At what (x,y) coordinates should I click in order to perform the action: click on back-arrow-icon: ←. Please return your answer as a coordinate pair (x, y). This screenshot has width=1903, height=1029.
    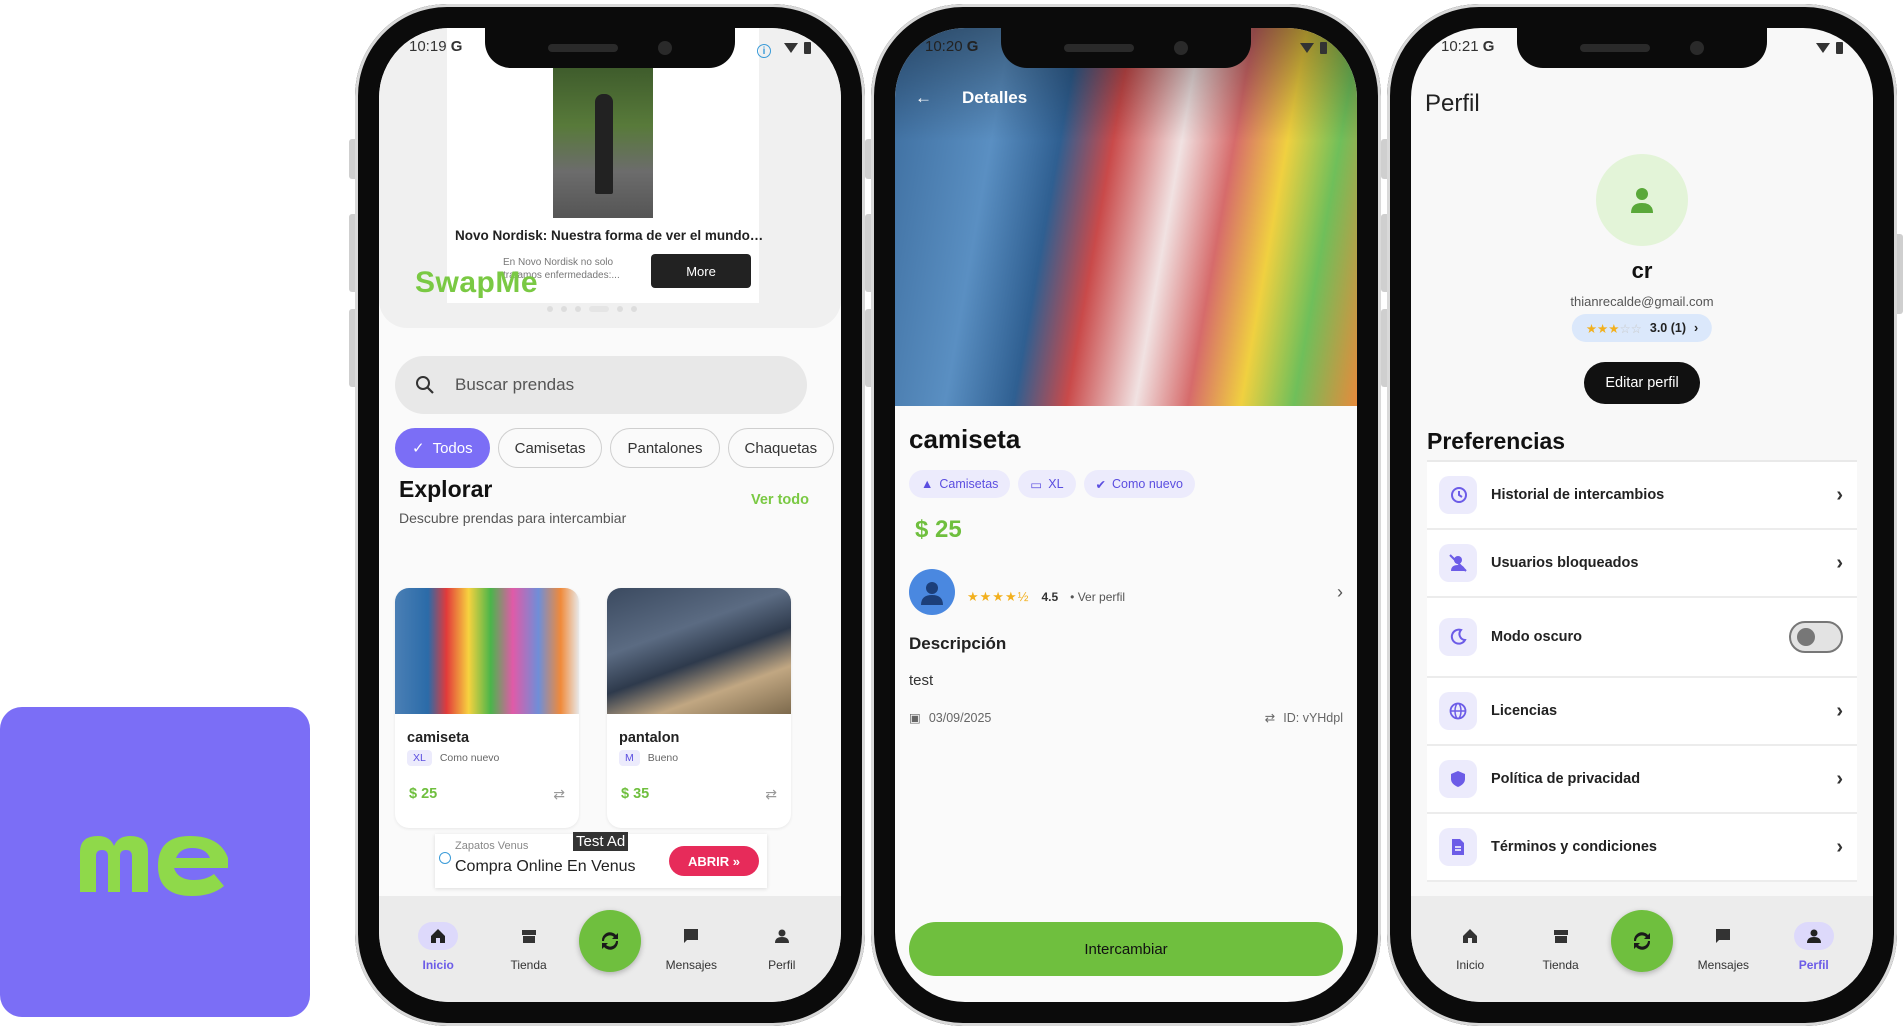
    Looking at the image, I should click on (923, 98).